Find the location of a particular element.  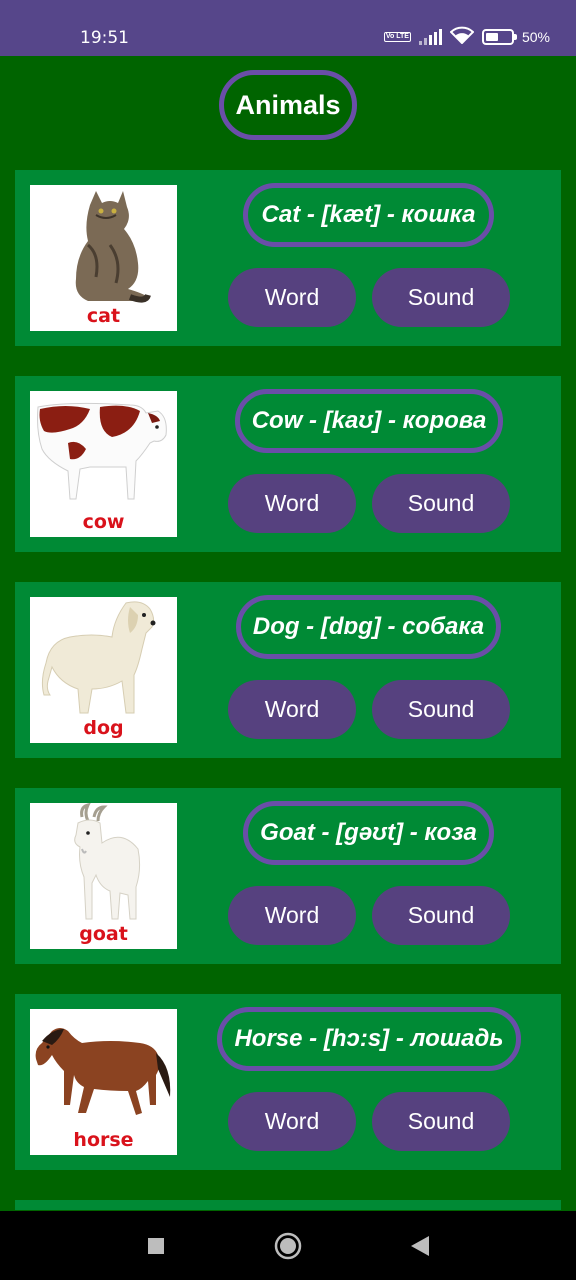

word-phrase: Dog - [dɒg] - собака is located at coordinates (368, 627).